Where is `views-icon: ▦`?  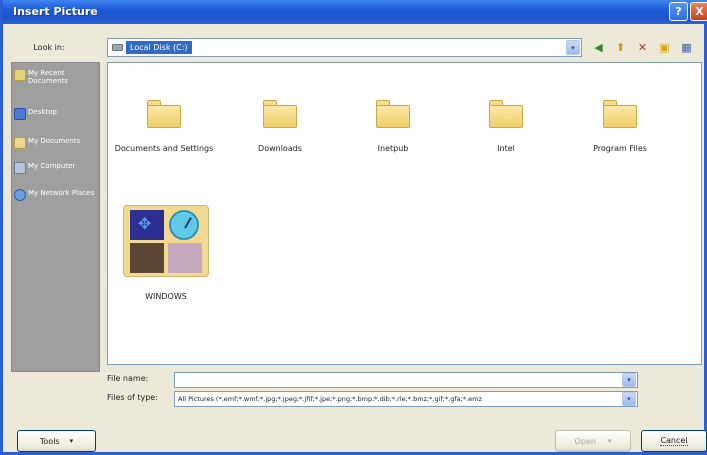 views-icon: ▦ is located at coordinates (686, 48).